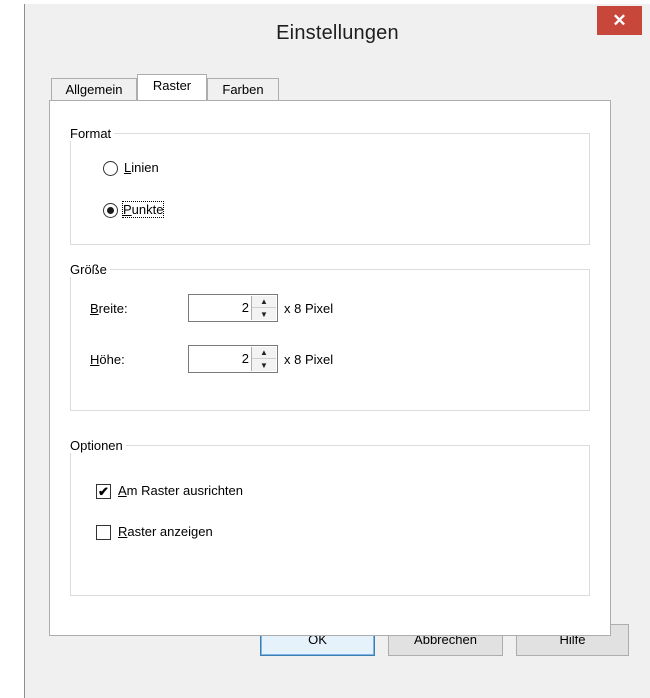  What do you see at coordinates (96, 445) in the screenshot?
I see `options-legend: Optionen` at bounding box center [96, 445].